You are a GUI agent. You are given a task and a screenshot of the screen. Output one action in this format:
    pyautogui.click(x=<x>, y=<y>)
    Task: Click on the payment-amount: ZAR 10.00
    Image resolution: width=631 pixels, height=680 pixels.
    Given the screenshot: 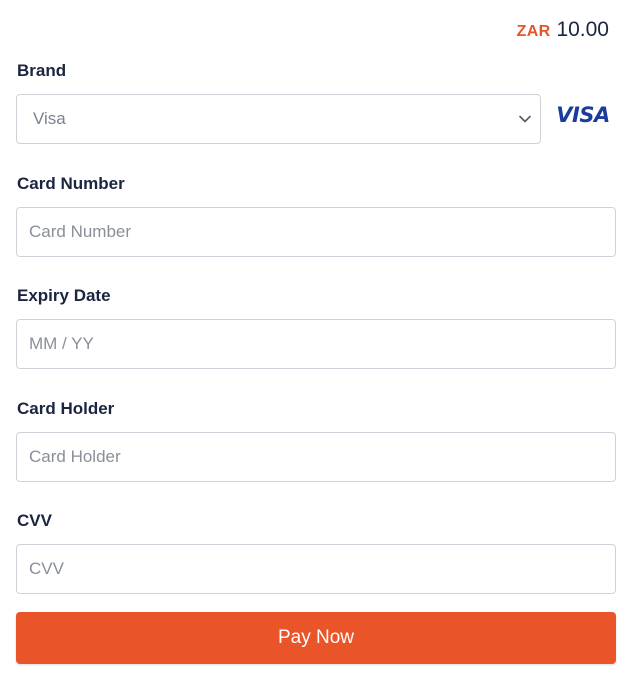 What is the action you would take?
    pyautogui.click(x=563, y=30)
    